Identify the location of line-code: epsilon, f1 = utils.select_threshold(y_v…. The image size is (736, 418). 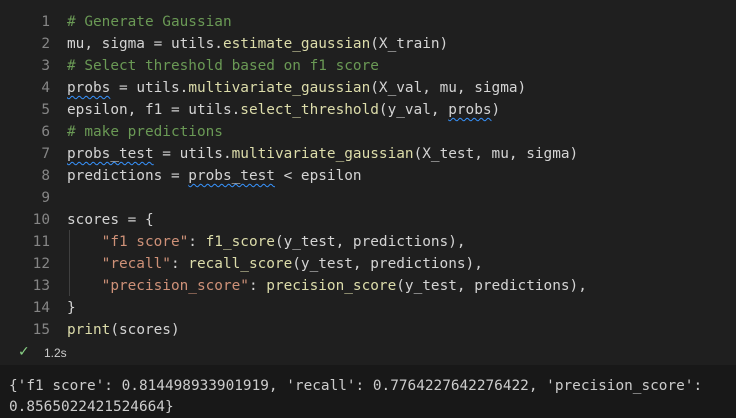
(283, 110).